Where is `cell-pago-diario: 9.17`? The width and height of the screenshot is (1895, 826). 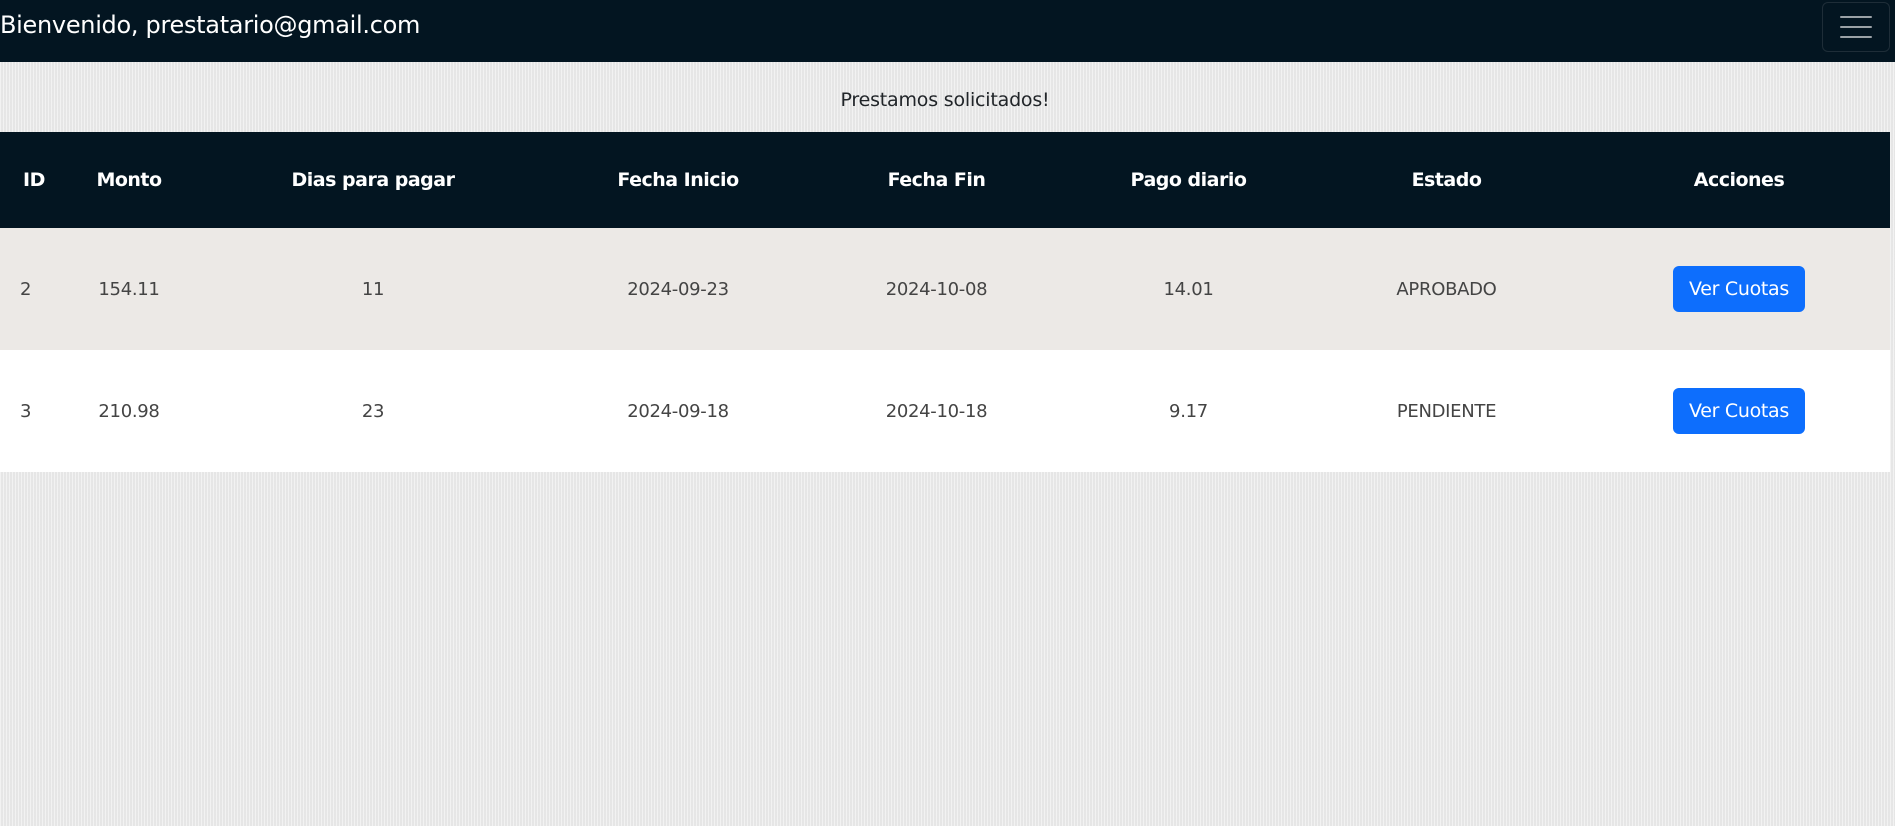 cell-pago-diario: 9.17 is located at coordinates (1188, 411).